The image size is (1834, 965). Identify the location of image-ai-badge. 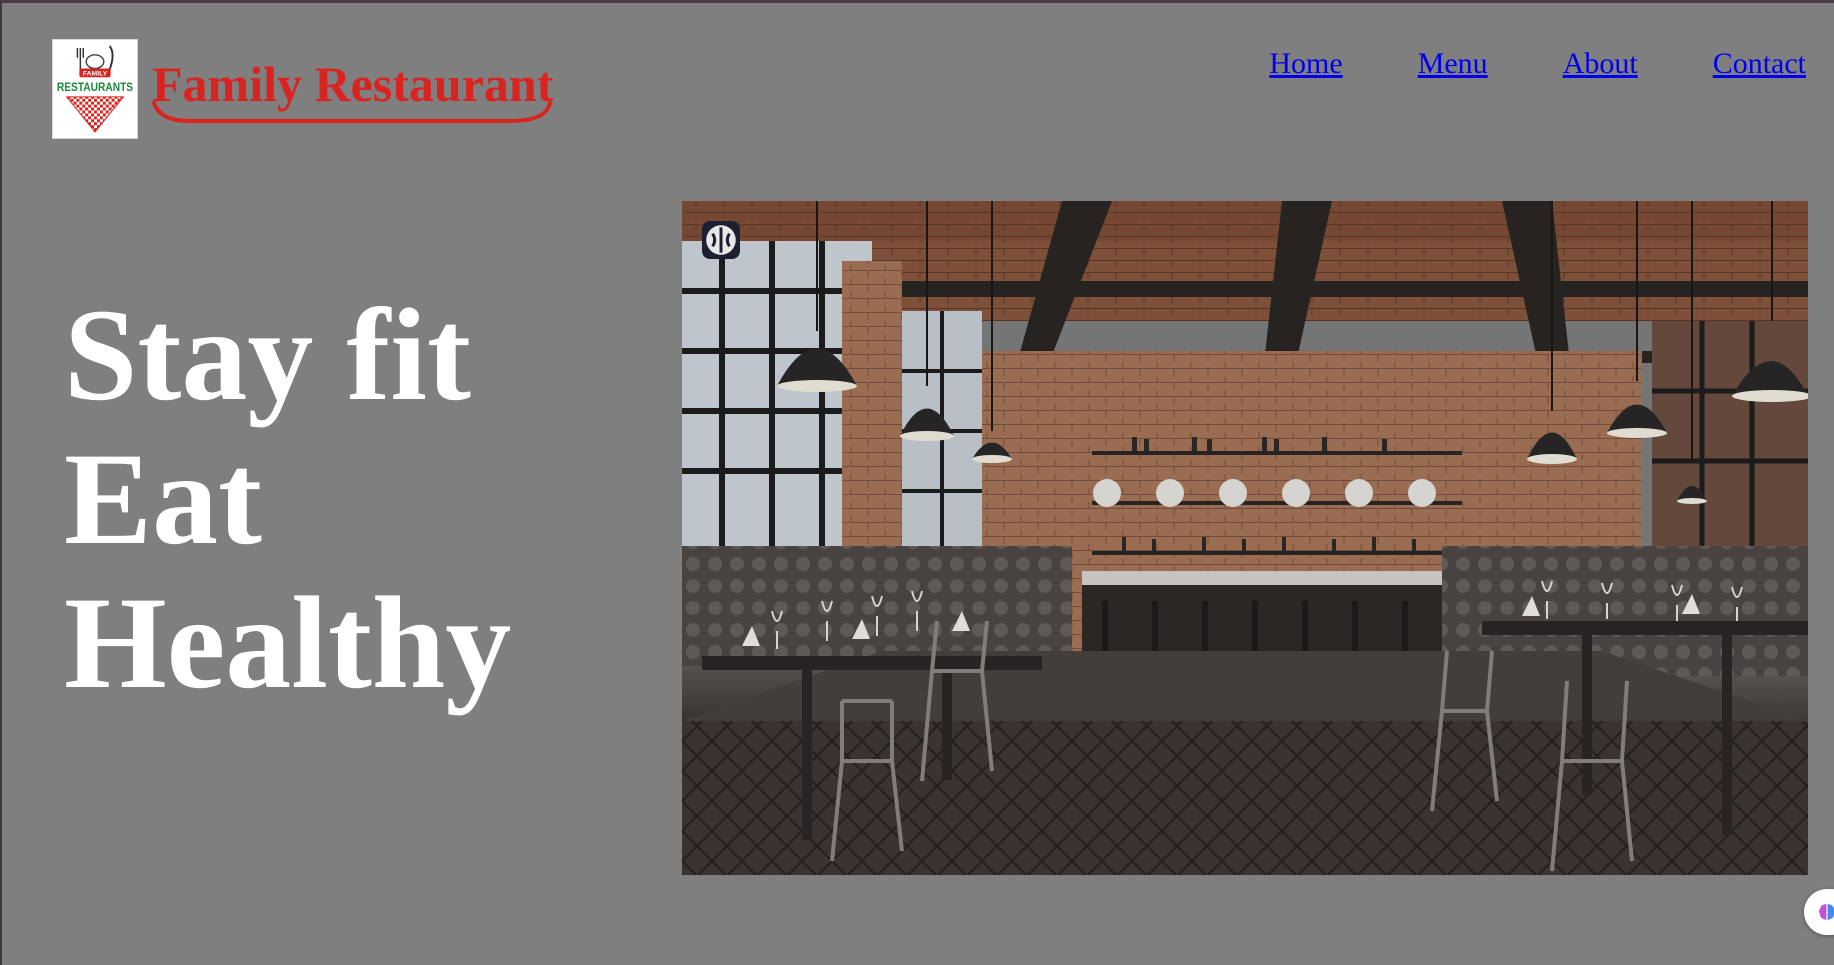
(721, 240).